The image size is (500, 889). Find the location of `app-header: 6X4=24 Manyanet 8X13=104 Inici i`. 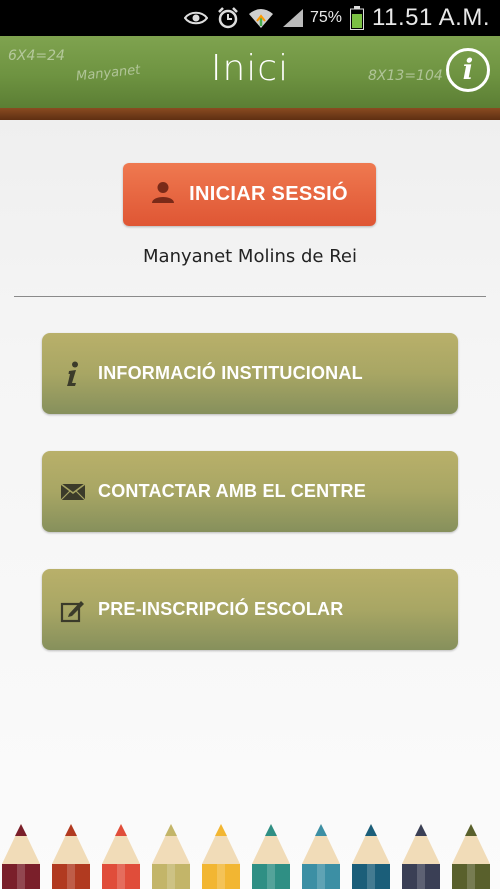

app-header: 6X4=24 Manyanet 8X13=104 Inici i is located at coordinates (250, 72).